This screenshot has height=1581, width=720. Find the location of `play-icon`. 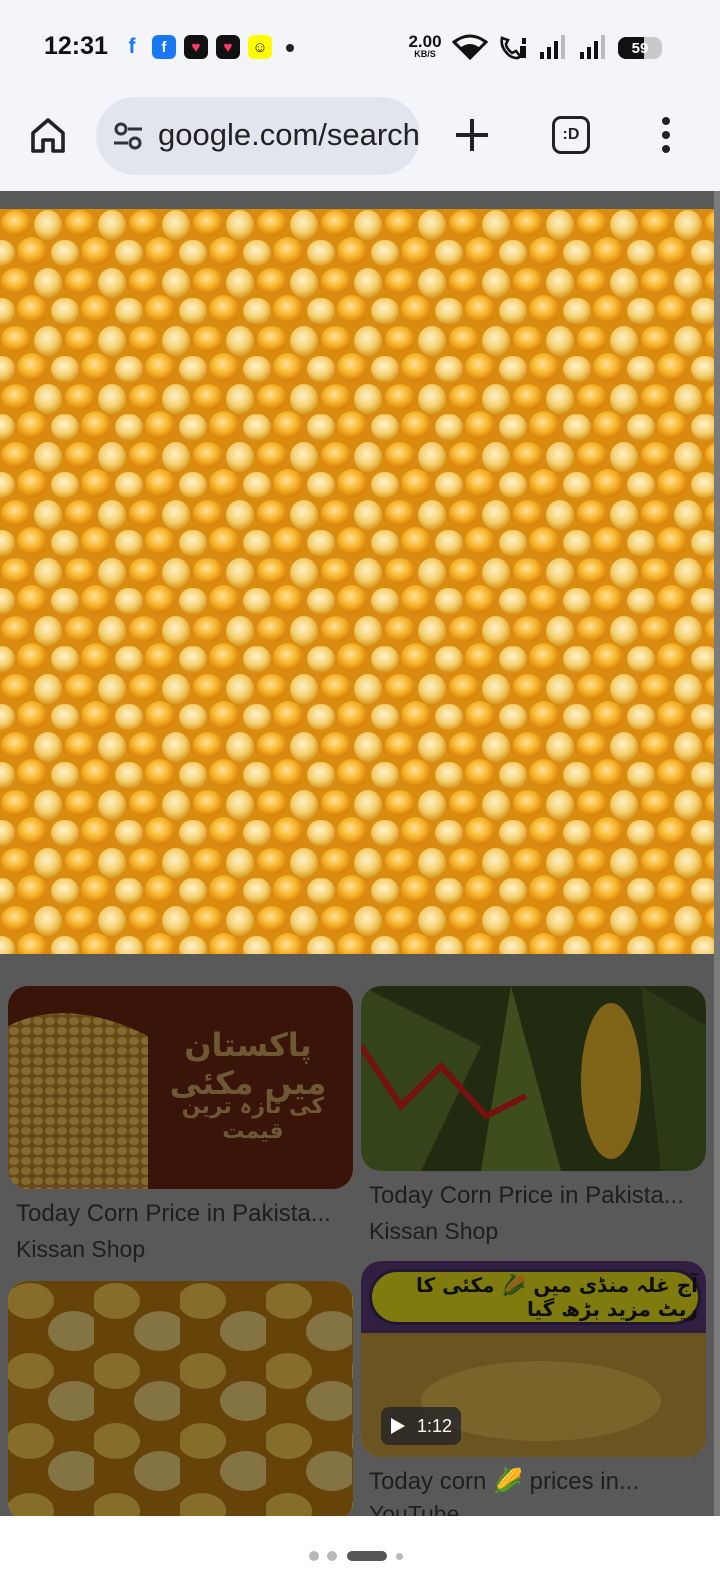

play-icon is located at coordinates (398, 1426).